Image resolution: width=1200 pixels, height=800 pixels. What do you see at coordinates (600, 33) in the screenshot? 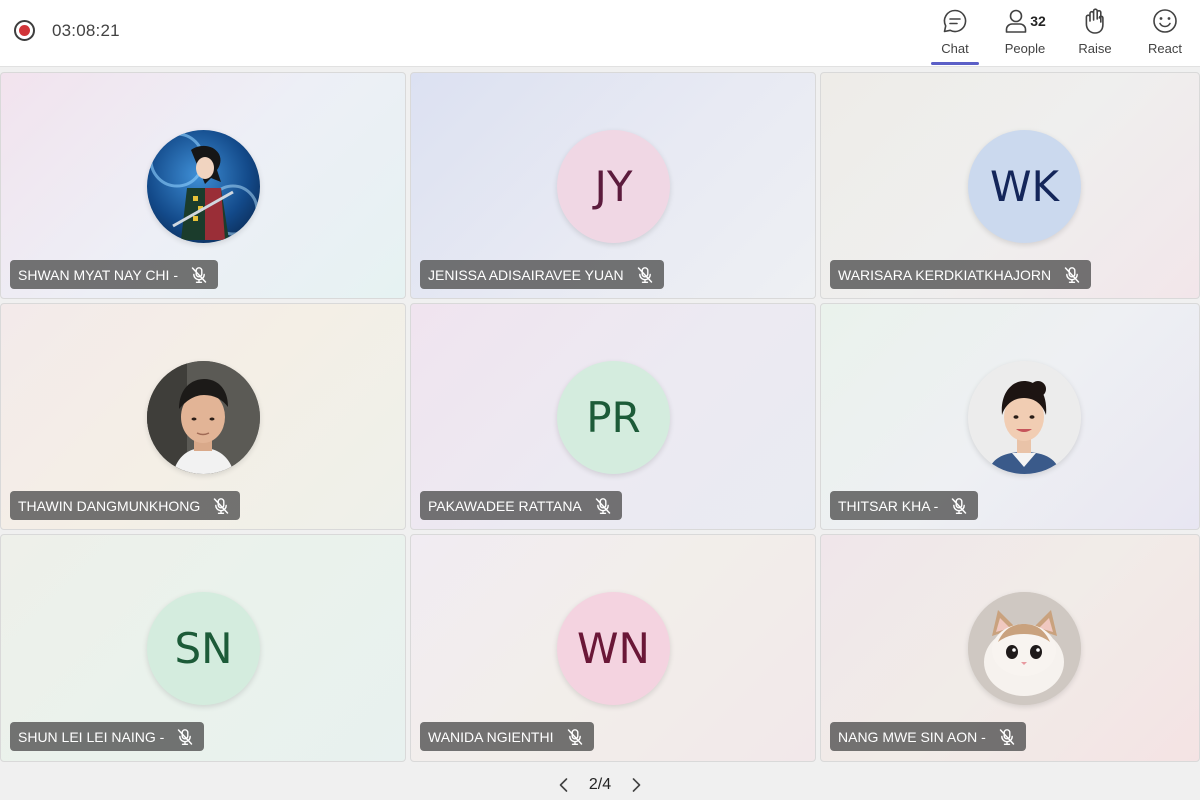
I see `meeting-topbar: 03:08:21 Chat 32 People Raise React` at bounding box center [600, 33].